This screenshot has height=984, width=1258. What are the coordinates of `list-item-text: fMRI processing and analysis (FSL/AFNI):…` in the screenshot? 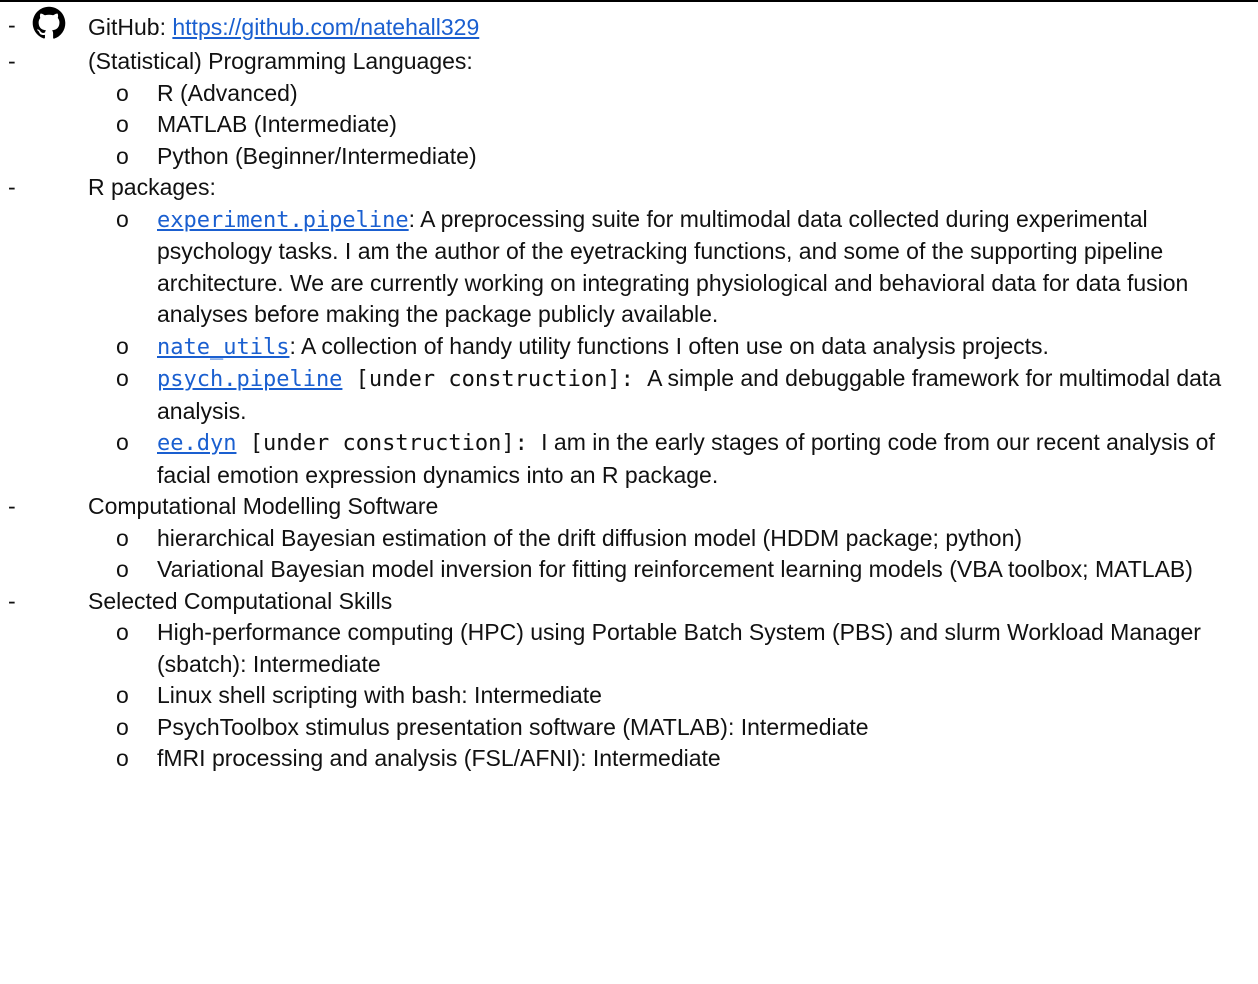 It's located at (439, 758).